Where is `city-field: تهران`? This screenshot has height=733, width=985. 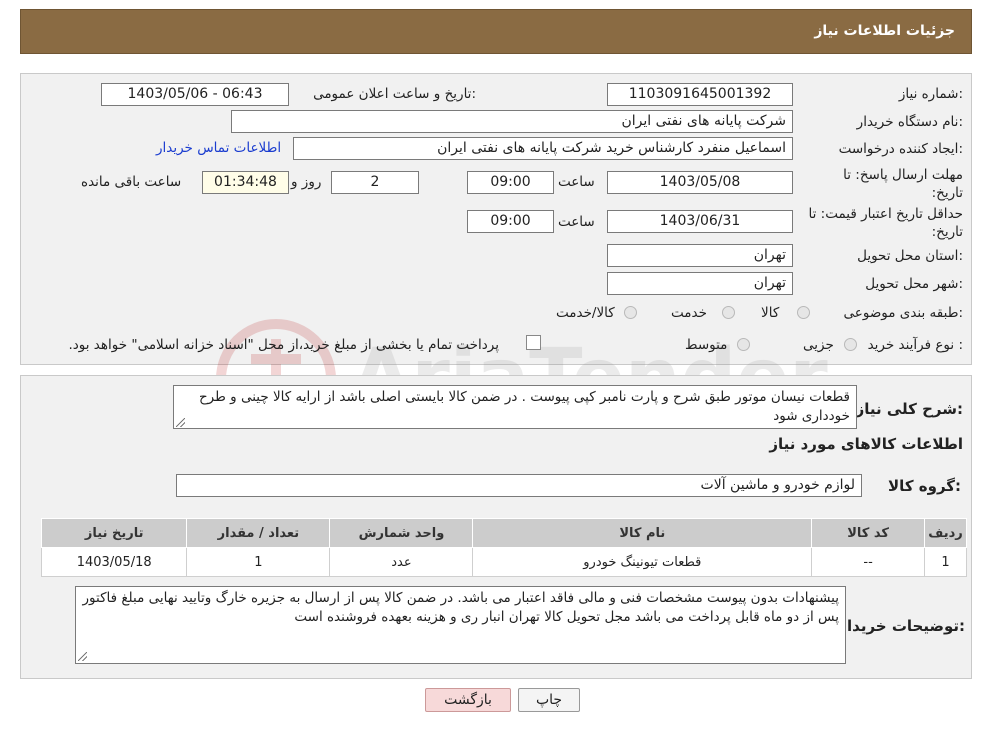
city-field: تهران is located at coordinates (700, 283).